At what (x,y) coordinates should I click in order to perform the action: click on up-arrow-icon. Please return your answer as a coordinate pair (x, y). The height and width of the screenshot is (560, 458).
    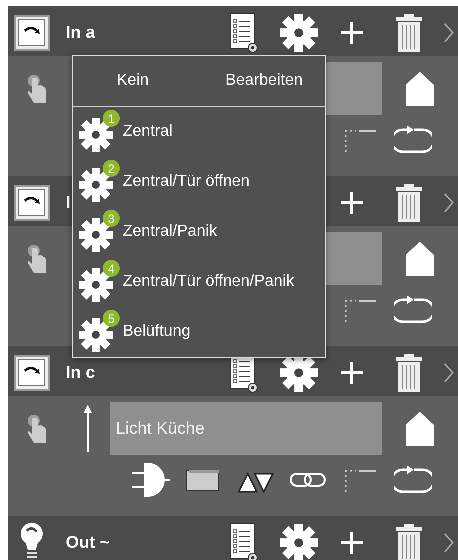
    Looking at the image, I should click on (88, 429).